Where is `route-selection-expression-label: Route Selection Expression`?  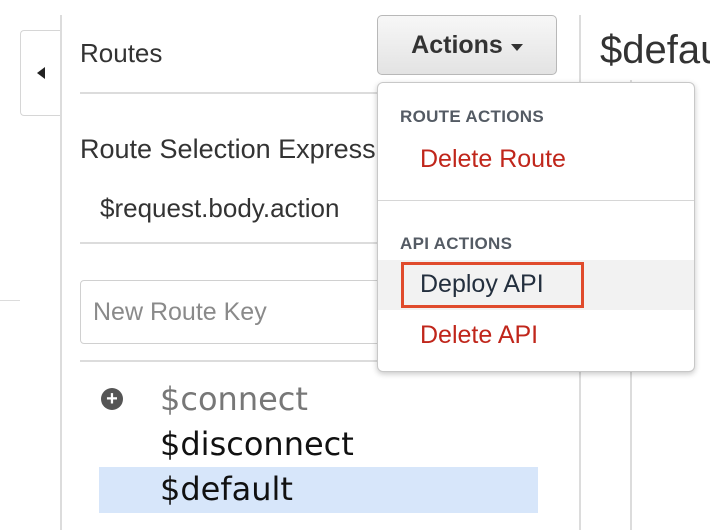
route-selection-expression-label: Route Selection Expression is located at coordinates (246, 149).